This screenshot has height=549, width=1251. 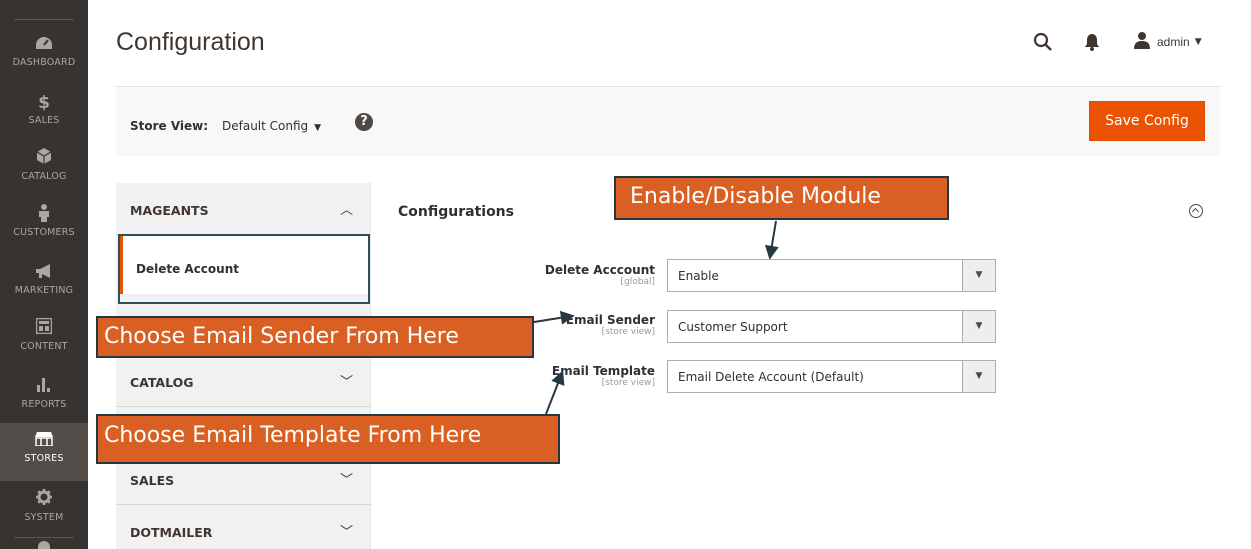 I want to click on nav-item-sales: $ SALES, so click(x=44, y=120).